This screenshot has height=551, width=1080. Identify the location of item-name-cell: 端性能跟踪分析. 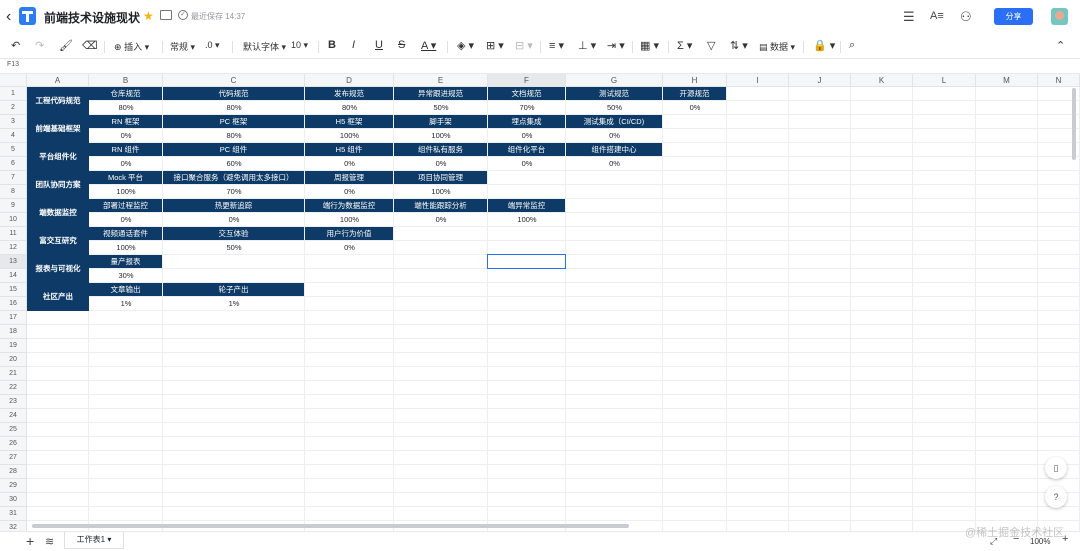
(440, 205).